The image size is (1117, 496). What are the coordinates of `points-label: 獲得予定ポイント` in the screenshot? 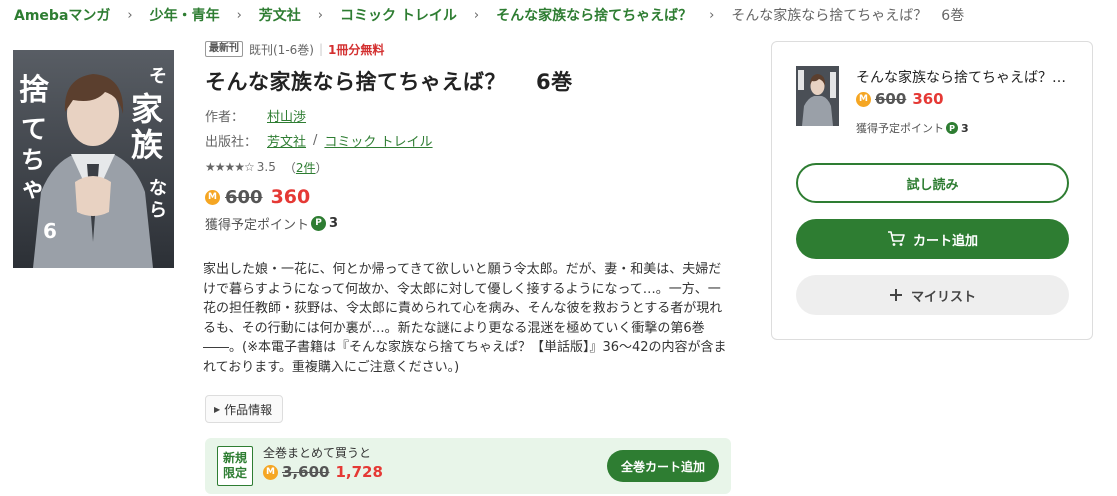 It's located at (257, 225).